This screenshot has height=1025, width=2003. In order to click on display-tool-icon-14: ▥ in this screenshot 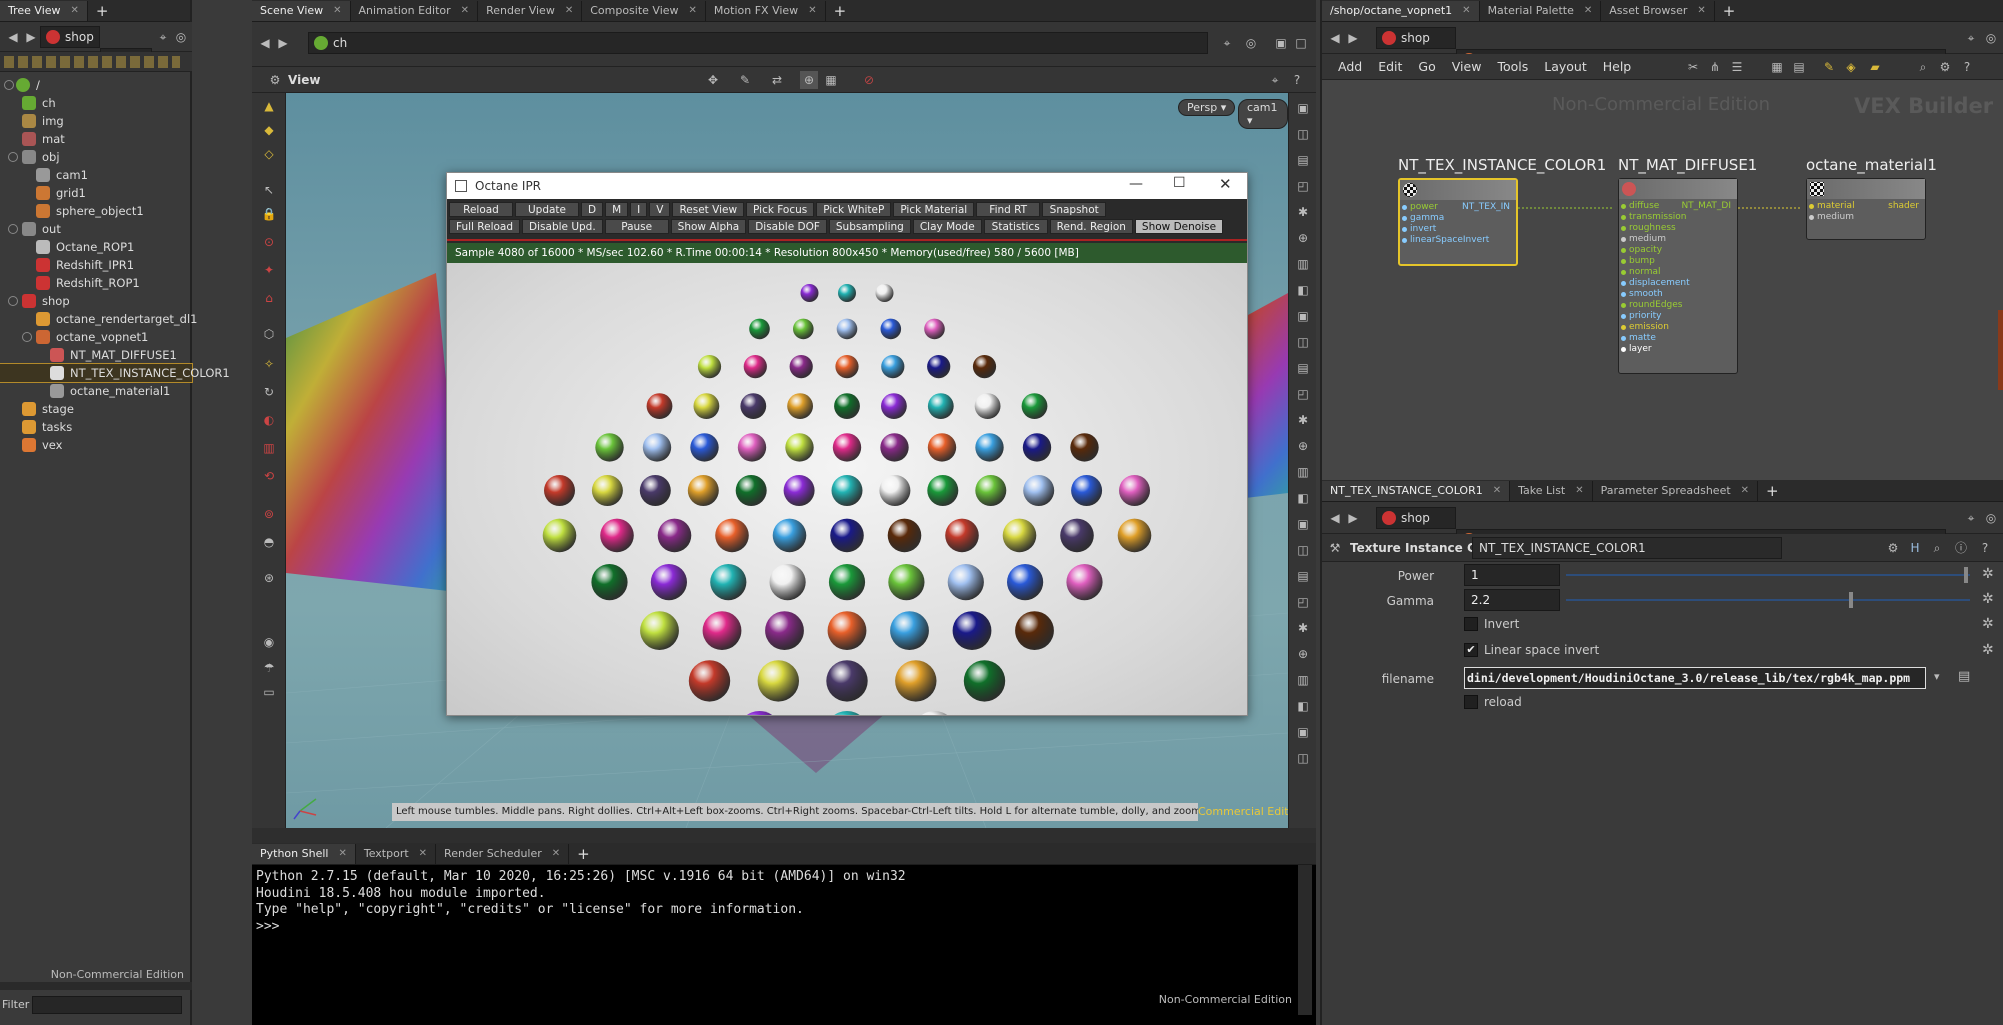, I will do `click(1303, 472)`.